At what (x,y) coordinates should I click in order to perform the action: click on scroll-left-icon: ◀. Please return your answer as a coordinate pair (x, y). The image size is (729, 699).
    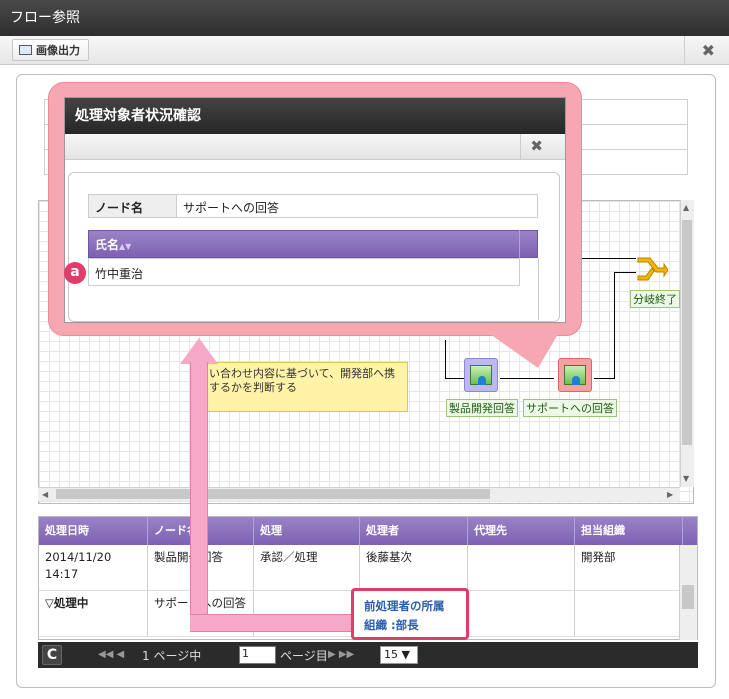
    Looking at the image, I should click on (45, 494).